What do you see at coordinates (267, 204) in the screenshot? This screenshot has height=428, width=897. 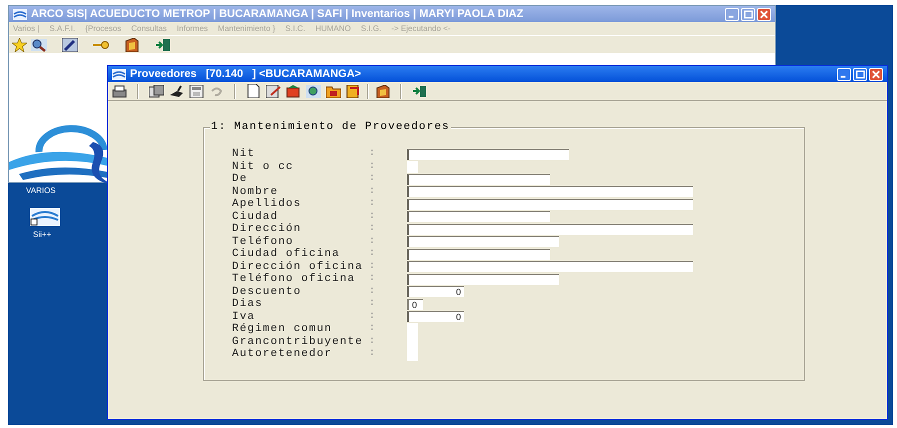 I see `field-label: Apellidos` at bounding box center [267, 204].